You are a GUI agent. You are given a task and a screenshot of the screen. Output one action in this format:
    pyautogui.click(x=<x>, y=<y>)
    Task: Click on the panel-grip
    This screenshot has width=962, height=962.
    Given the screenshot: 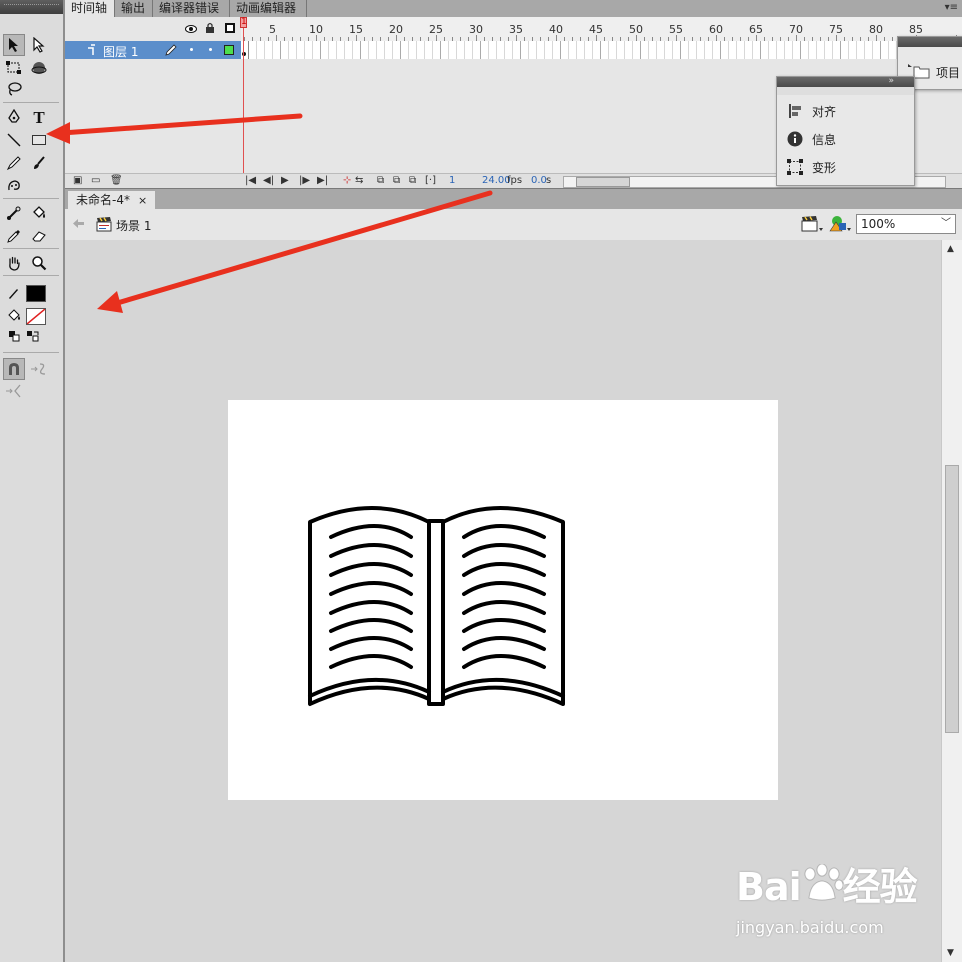 What is the action you would take?
    pyautogui.click(x=845, y=91)
    